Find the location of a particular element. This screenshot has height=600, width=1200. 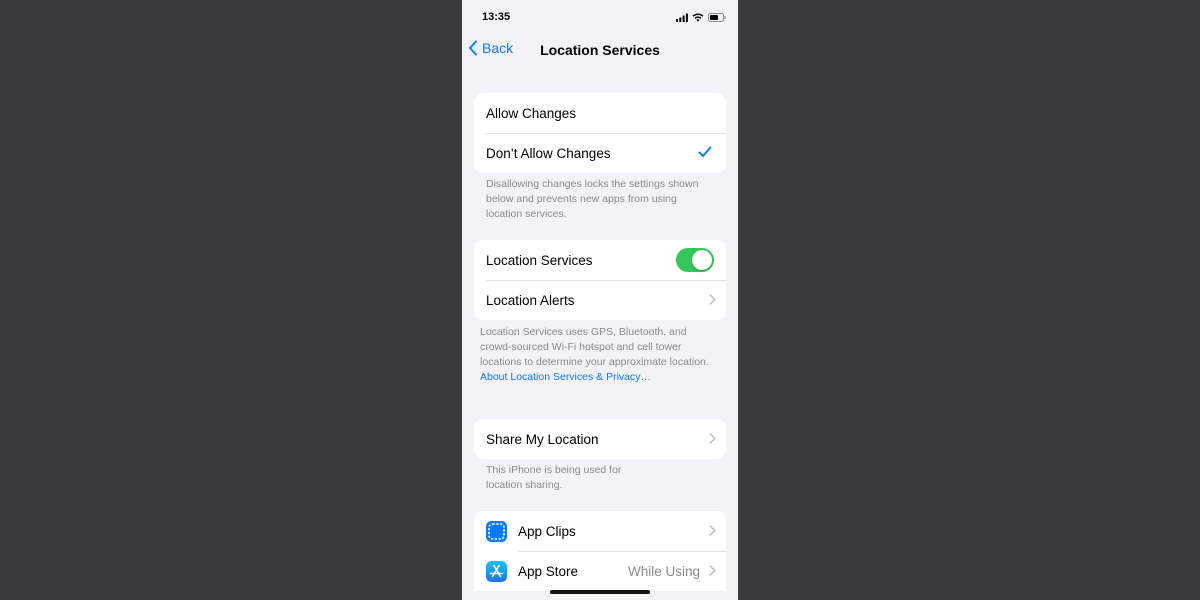

home-indicator is located at coordinates (600, 592).